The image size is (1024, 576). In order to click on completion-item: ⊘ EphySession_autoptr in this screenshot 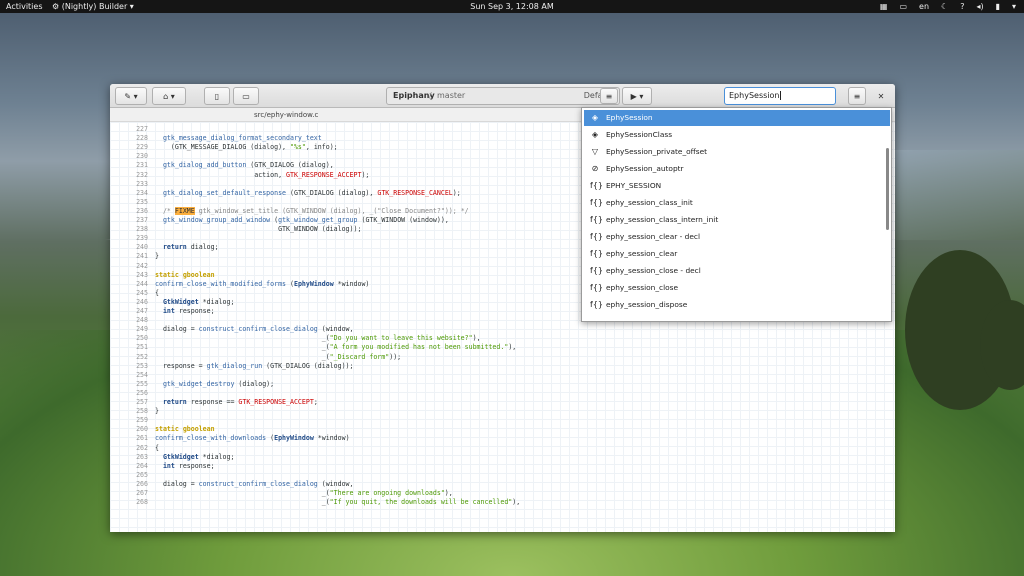, I will do `click(737, 169)`.